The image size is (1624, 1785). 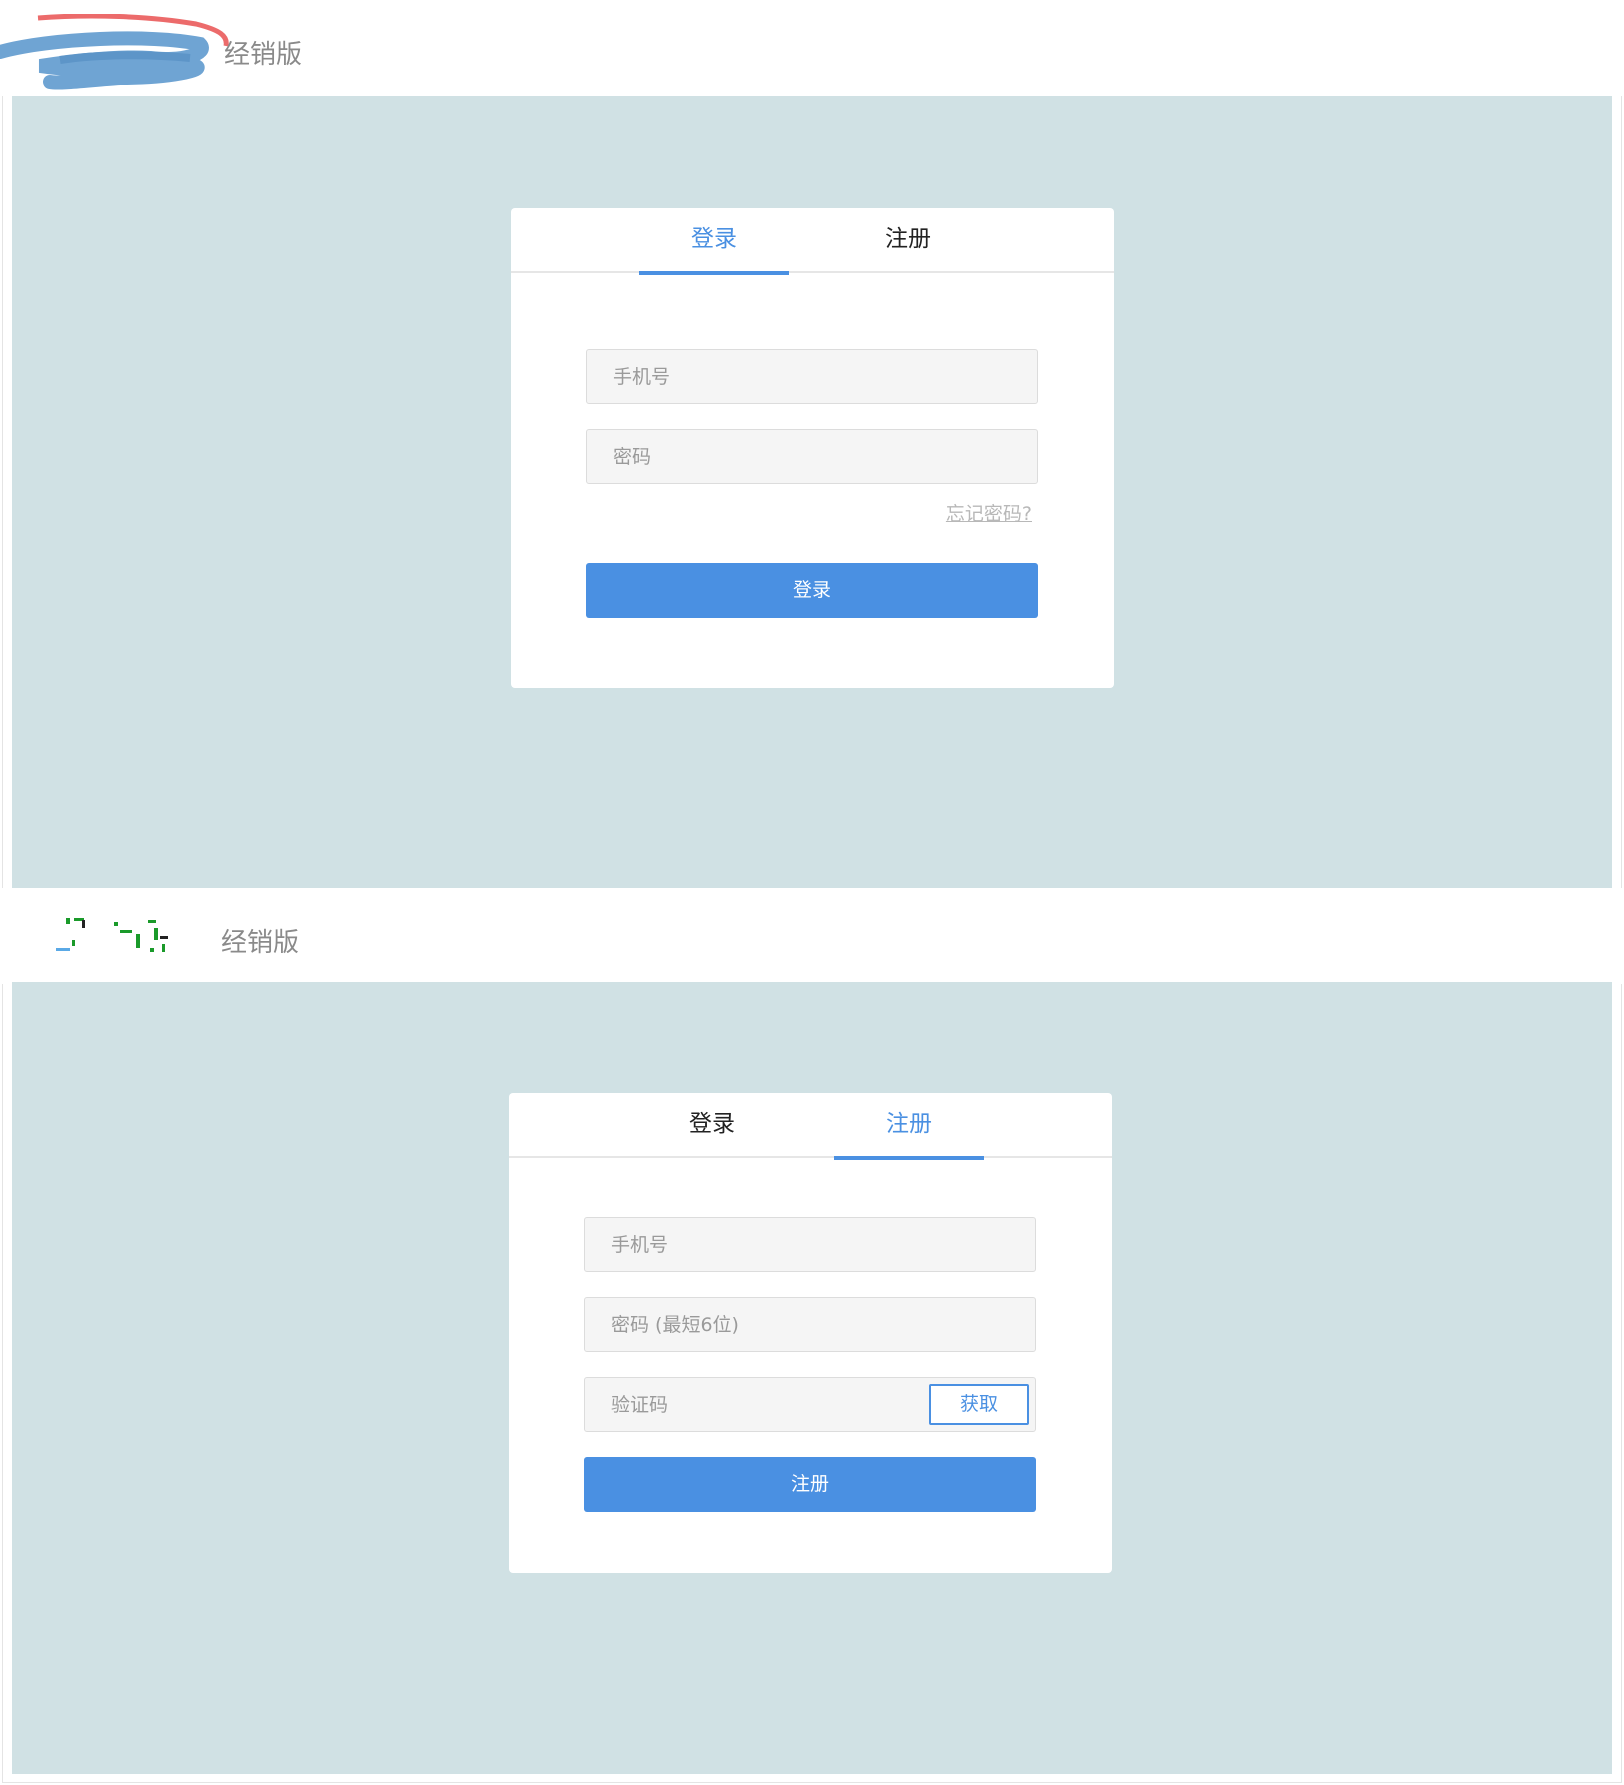 What do you see at coordinates (812, 590) in the screenshot?
I see `login-button: 登录` at bounding box center [812, 590].